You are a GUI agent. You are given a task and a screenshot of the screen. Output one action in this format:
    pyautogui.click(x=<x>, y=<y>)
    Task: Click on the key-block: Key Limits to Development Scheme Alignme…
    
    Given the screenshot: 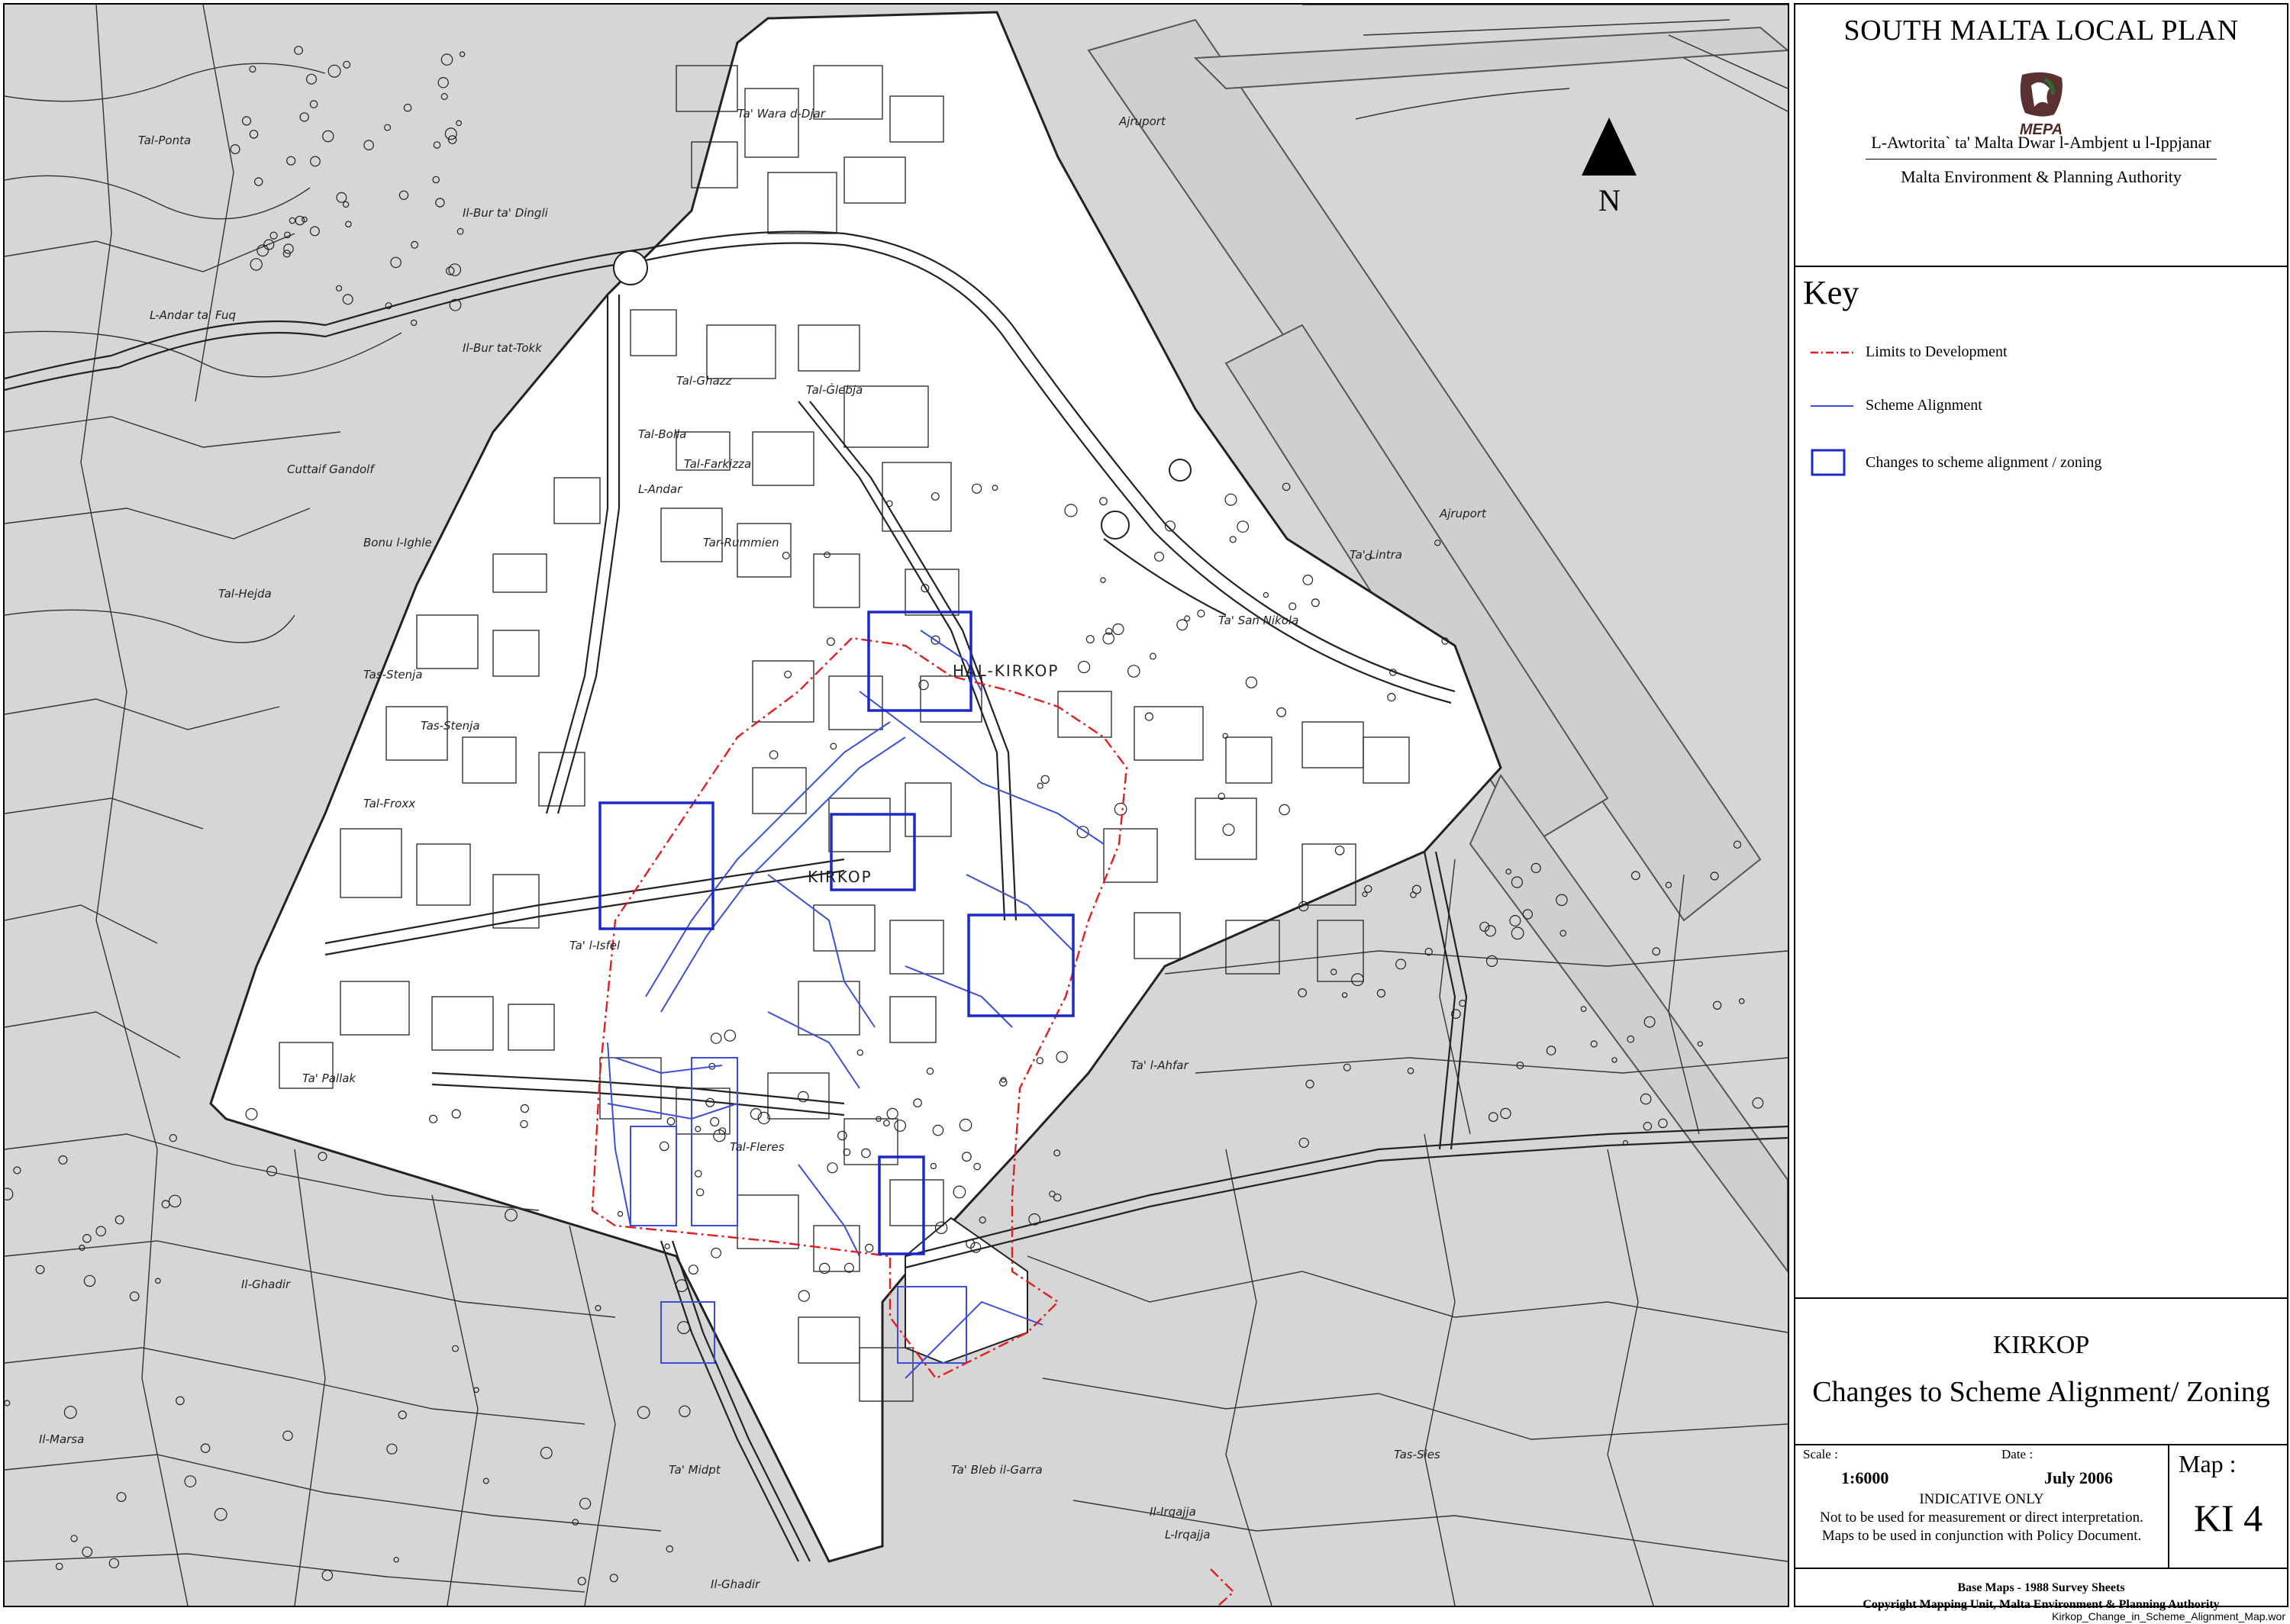 What is the action you would take?
    pyautogui.click(x=2041, y=783)
    